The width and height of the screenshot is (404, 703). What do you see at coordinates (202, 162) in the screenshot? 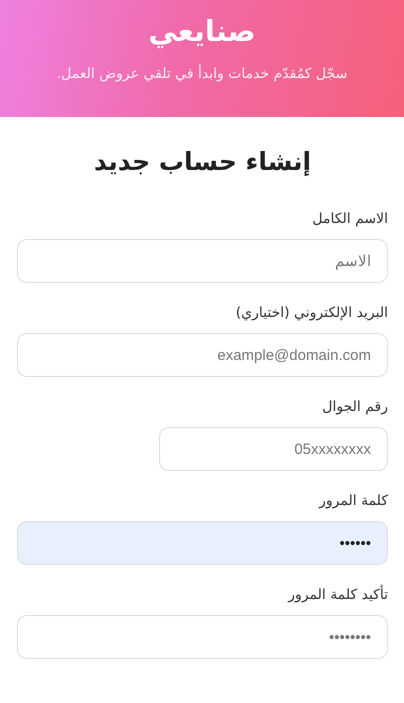
I see `form-title: إنشاء حساب جديد` at bounding box center [202, 162].